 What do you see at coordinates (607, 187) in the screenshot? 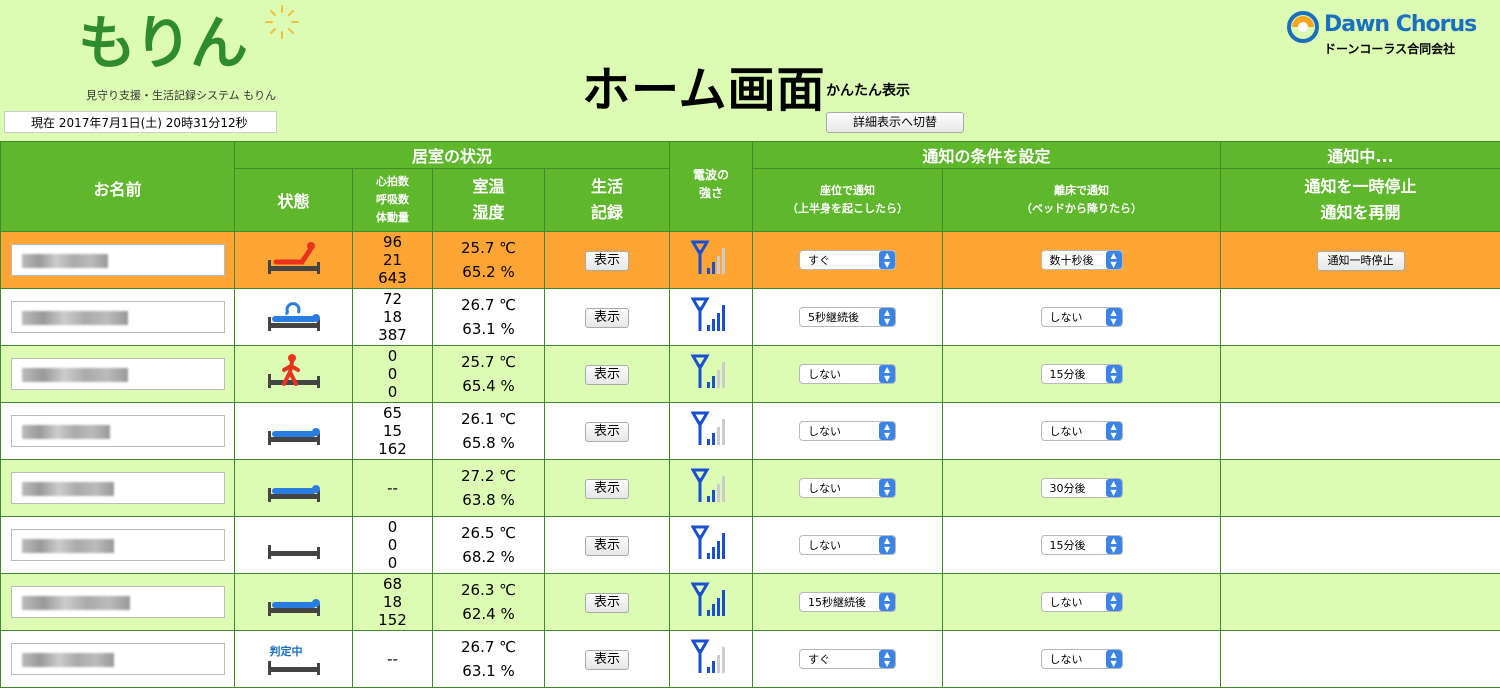
I see `header-life-line1: 生活` at bounding box center [607, 187].